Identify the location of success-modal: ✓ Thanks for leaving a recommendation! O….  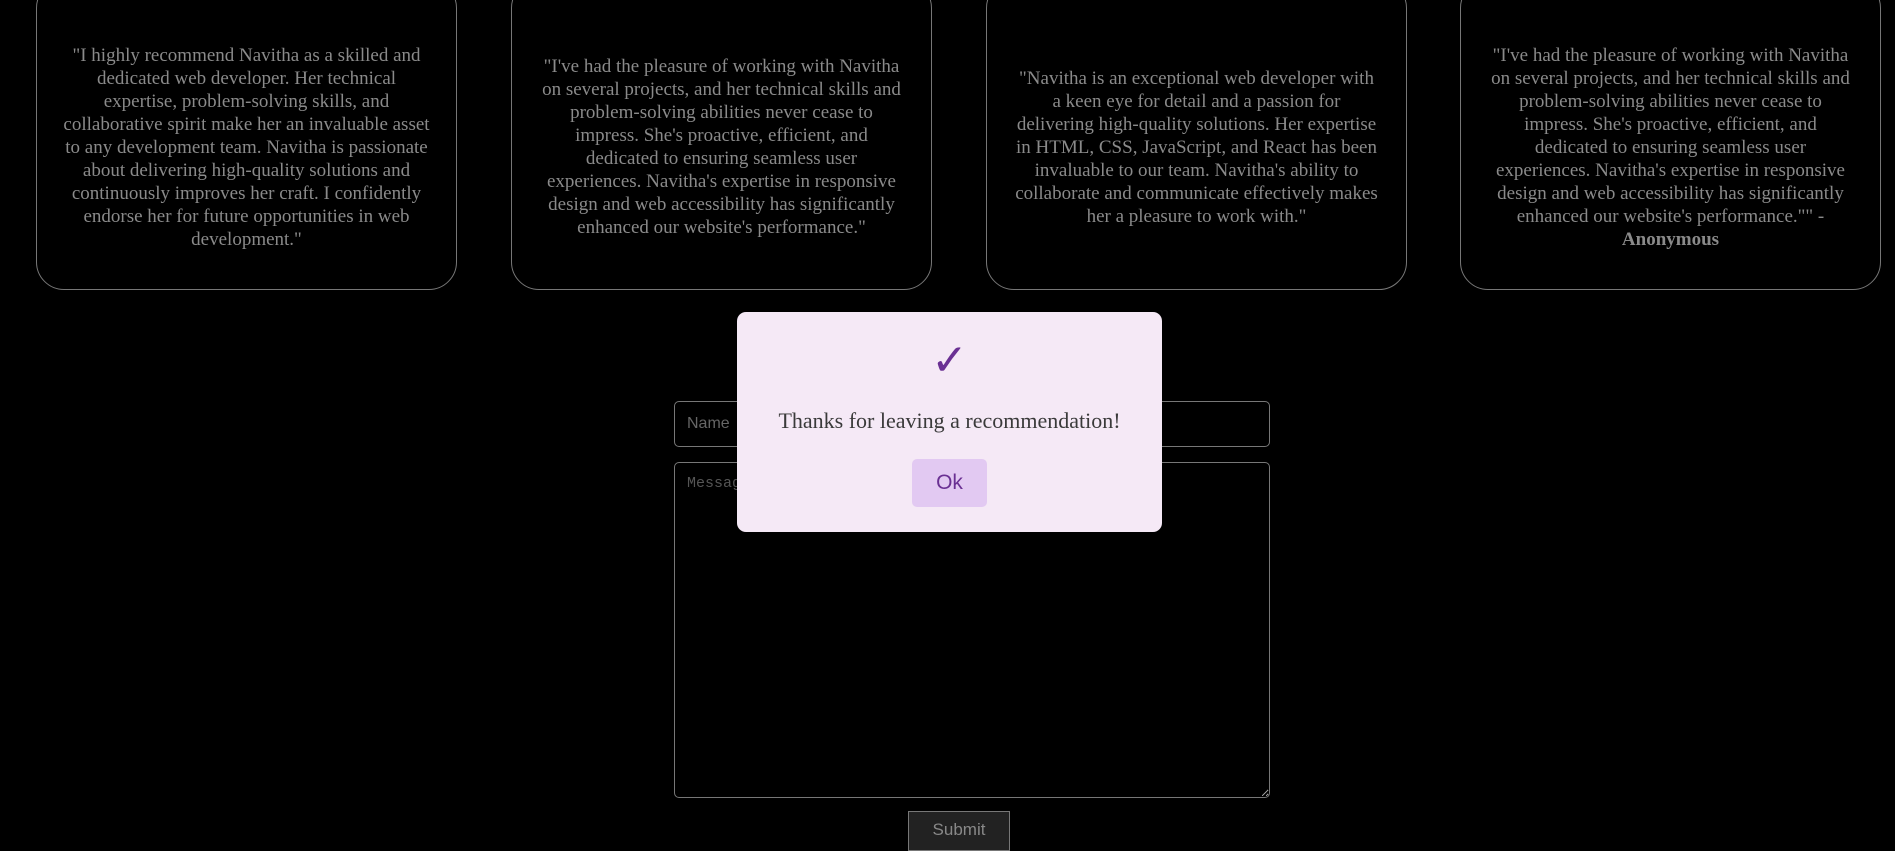
(949, 422).